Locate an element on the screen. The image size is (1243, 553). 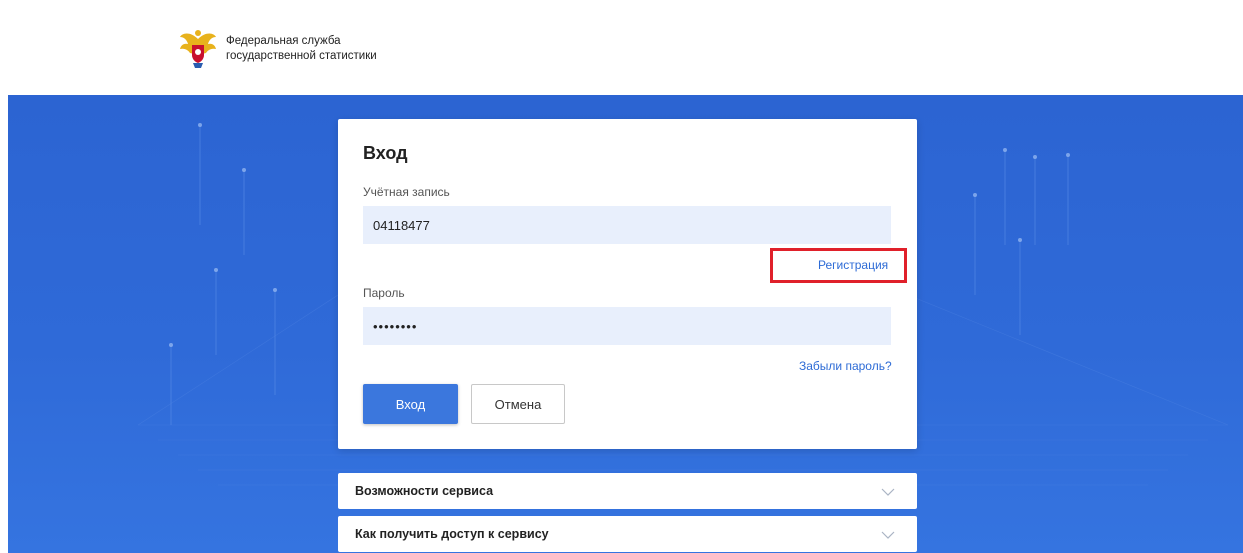
emblem-logo-icon is located at coordinates (198, 48).